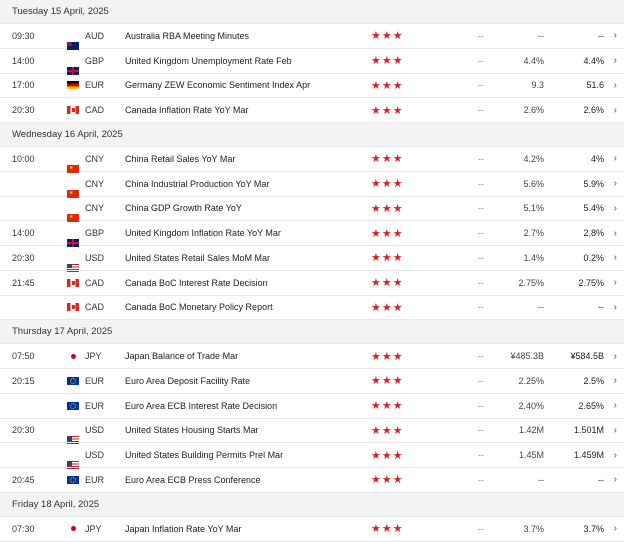 The height and width of the screenshot is (542, 624). Describe the element at coordinates (95, 35) in the screenshot. I see `currency-code: AUD` at that location.